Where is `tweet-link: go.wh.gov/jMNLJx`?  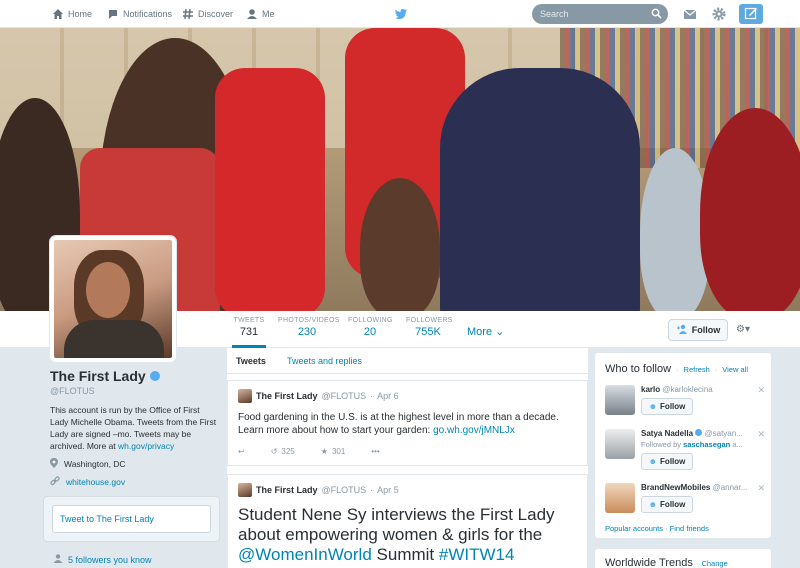
tweet-link: go.wh.gov/jMNLJx is located at coordinates (474, 430).